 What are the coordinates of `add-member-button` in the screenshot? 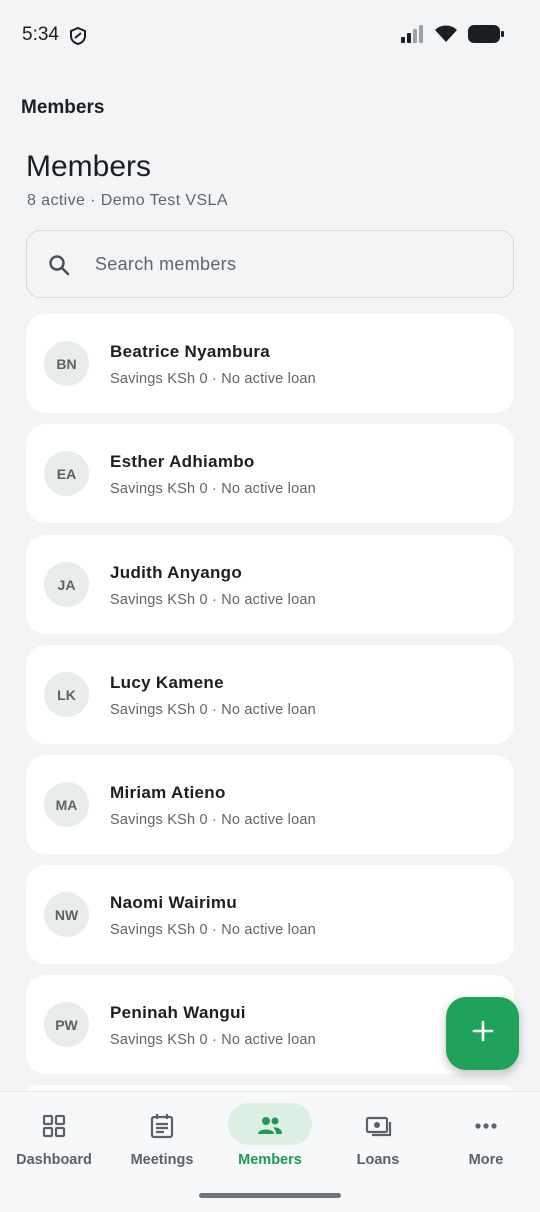 It's located at (482, 1033).